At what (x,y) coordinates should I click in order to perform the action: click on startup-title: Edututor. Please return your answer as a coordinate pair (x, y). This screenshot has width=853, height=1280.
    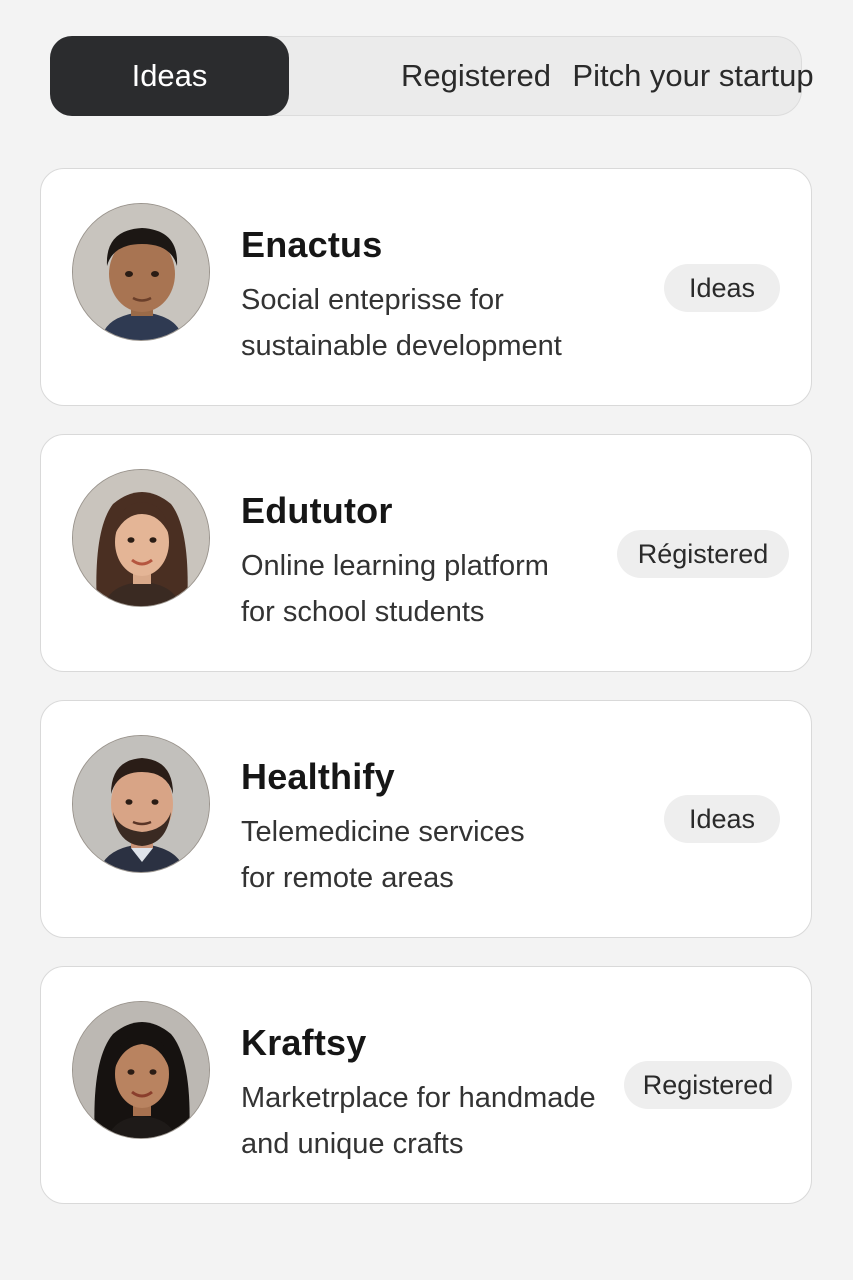
    Looking at the image, I should click on (317, 510).